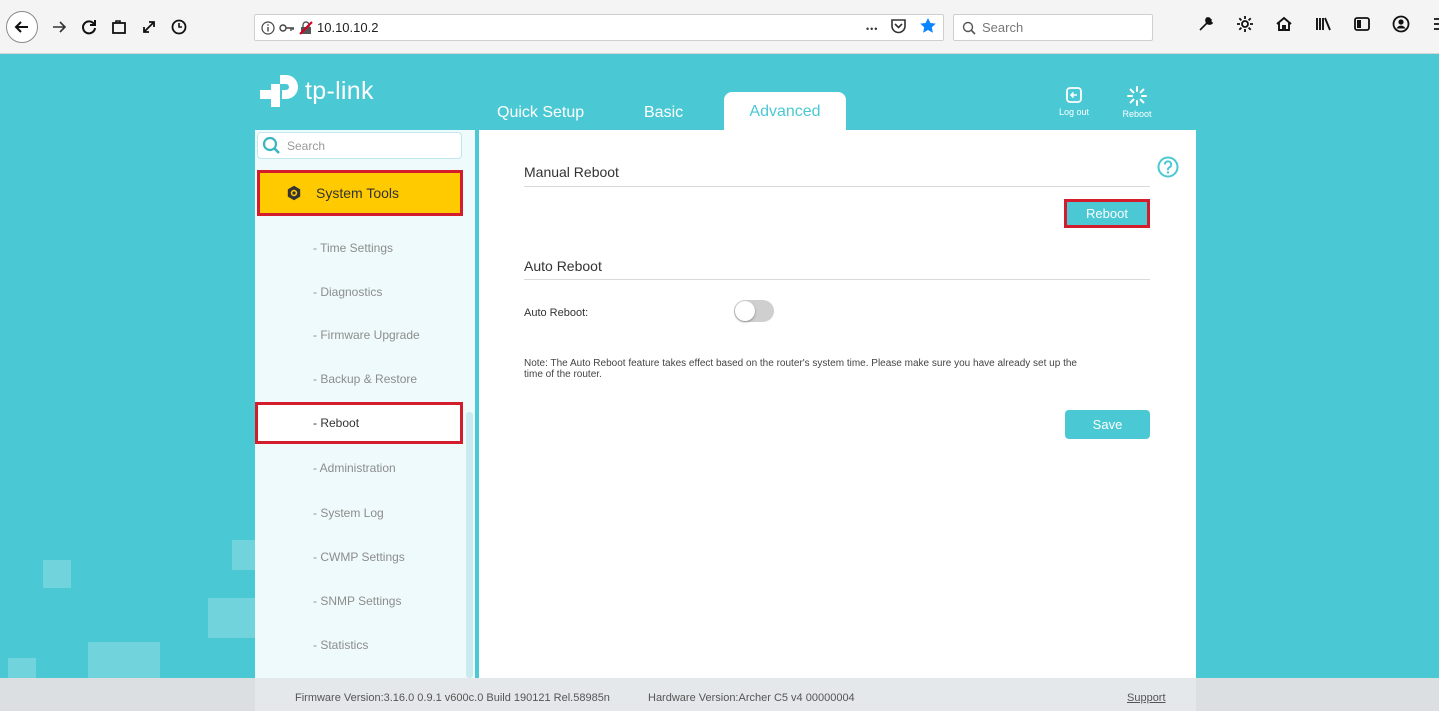  What do you see at coordinates (359, 292) in the screenshot?
I see `sidebar-item-diagnostics: - Diagnostics` at bounding box center [359, 292].